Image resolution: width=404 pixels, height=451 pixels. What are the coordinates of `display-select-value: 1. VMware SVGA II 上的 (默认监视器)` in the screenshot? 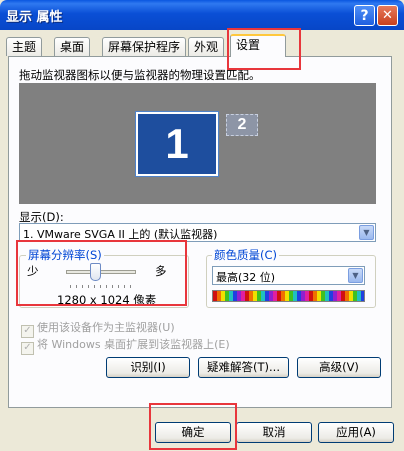 It's located at (120, 234).